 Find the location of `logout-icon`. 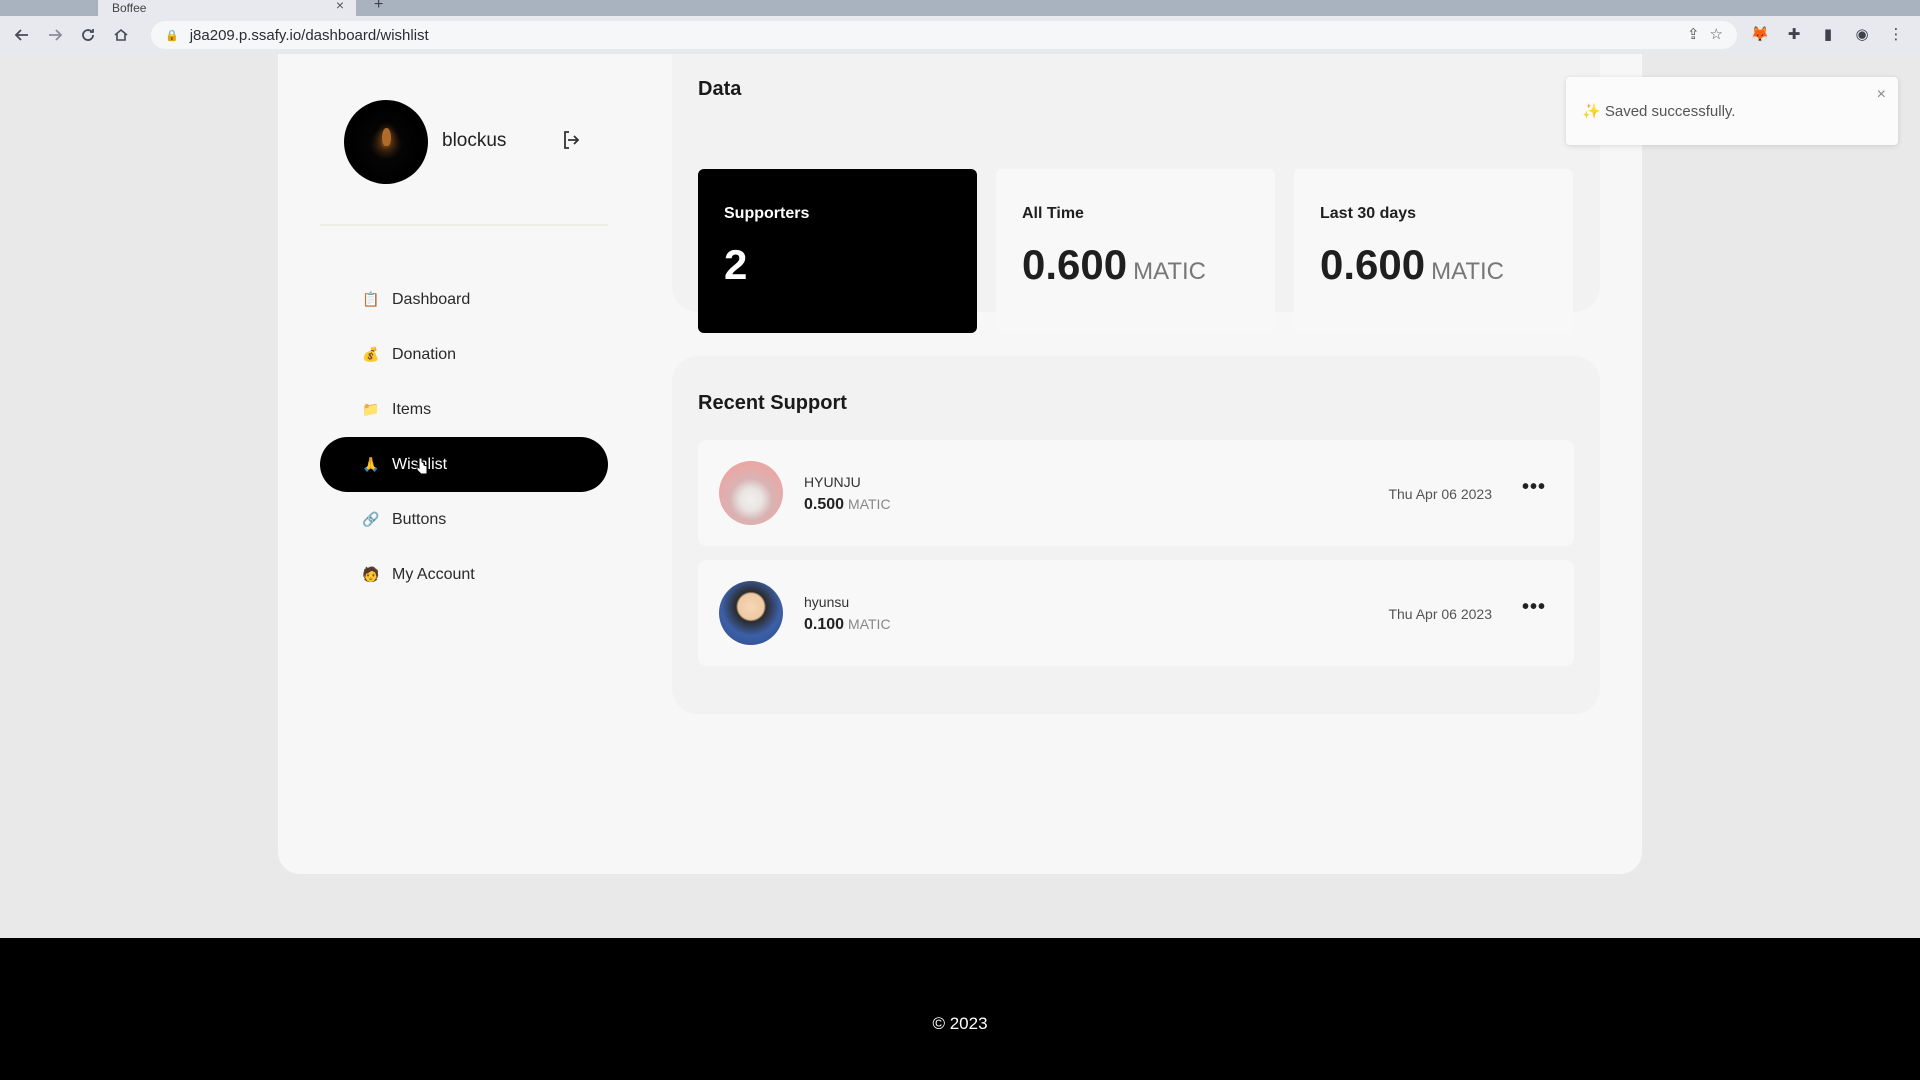

logout-icon is located at coordinates (572, 140).